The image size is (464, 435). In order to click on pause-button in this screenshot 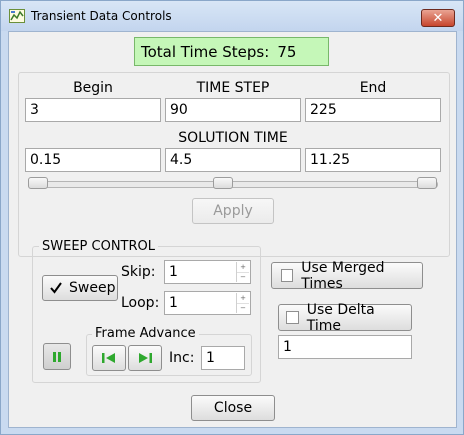, I will do `click(57, 356)`.